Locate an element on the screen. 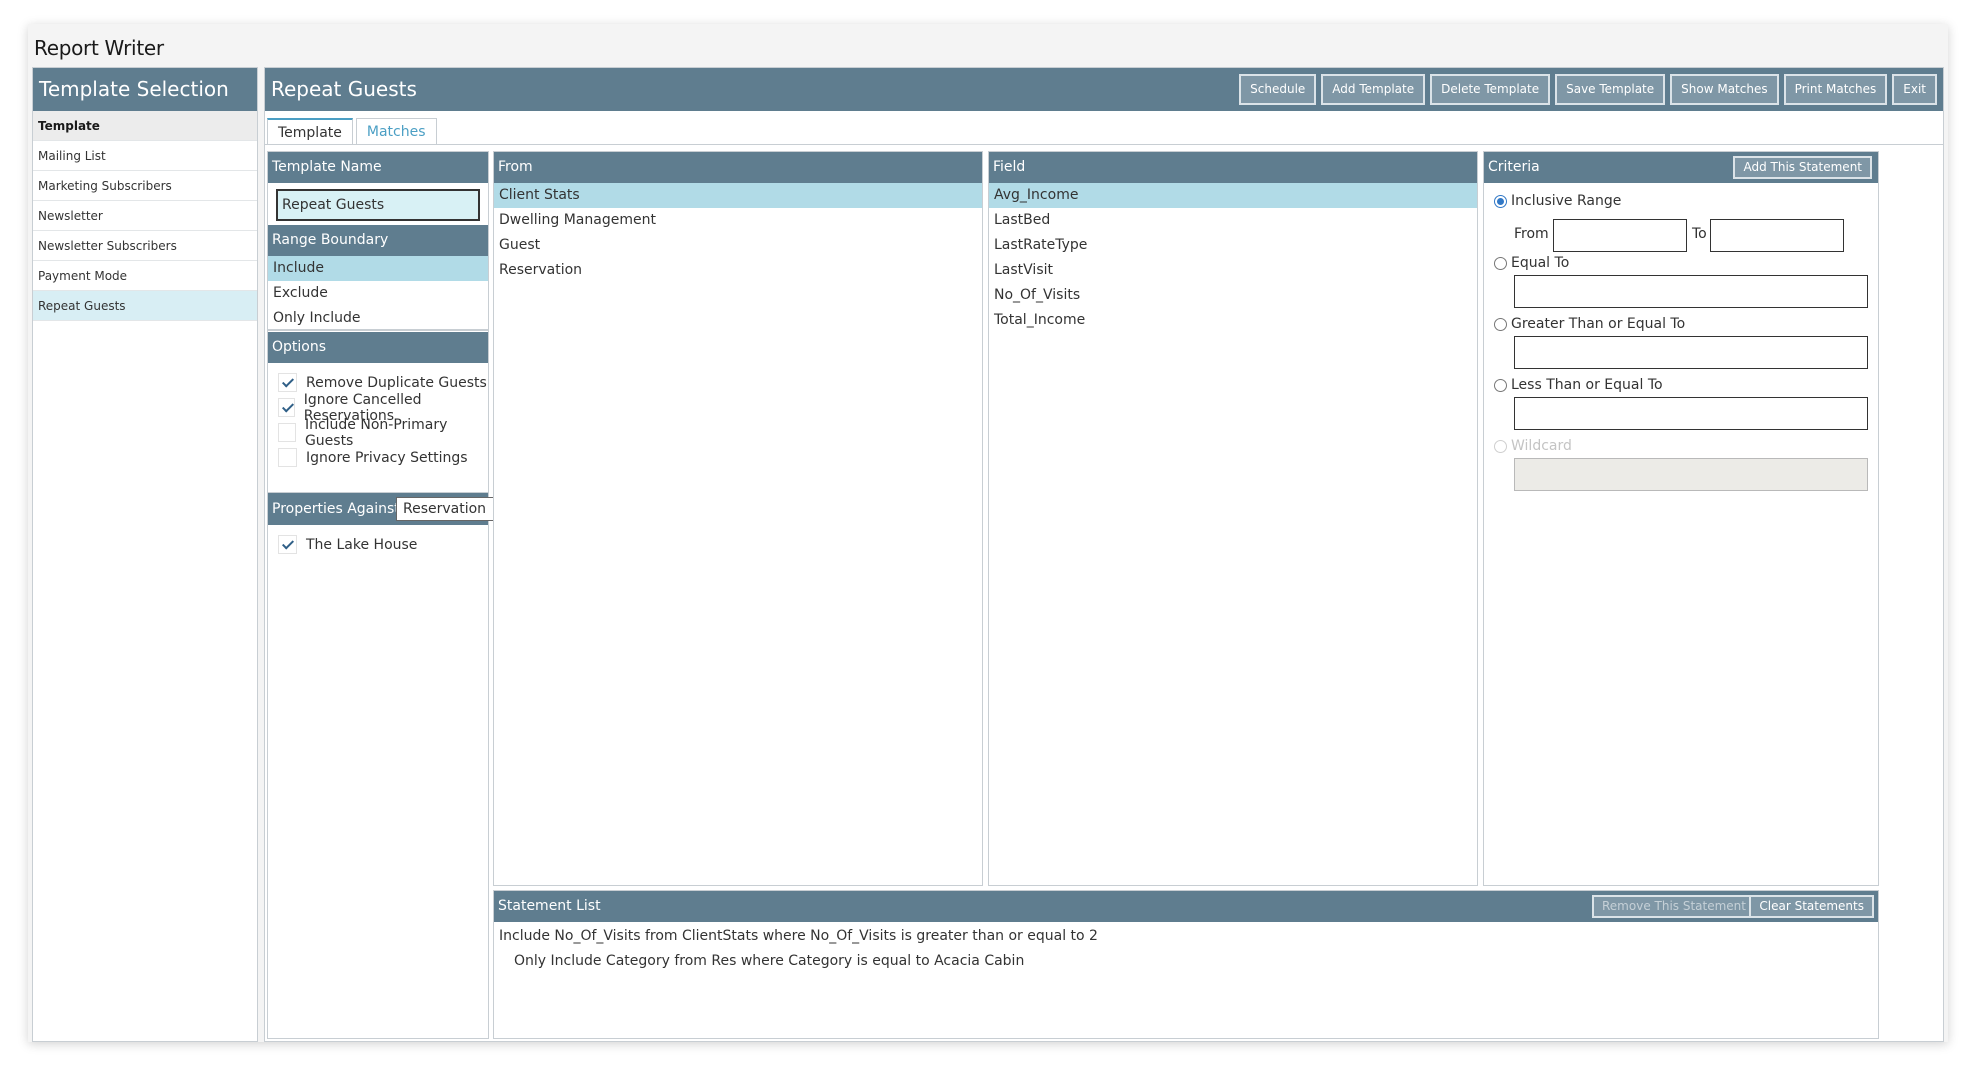 The width and height of the screenshot is (1976, 1070). inclusive-range-label: Inclusive Range is located at coordinates (1566, 201).